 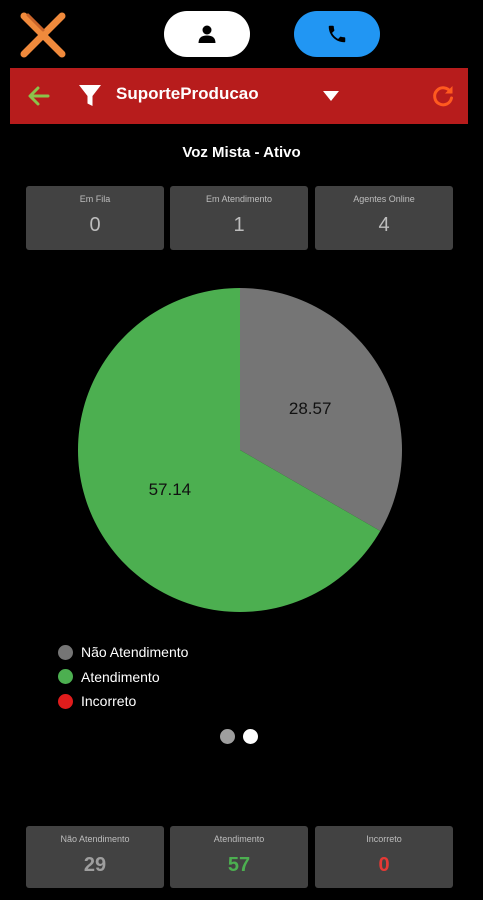 I want to click on stat-label: Em Fila, so click(x=95, y=199).